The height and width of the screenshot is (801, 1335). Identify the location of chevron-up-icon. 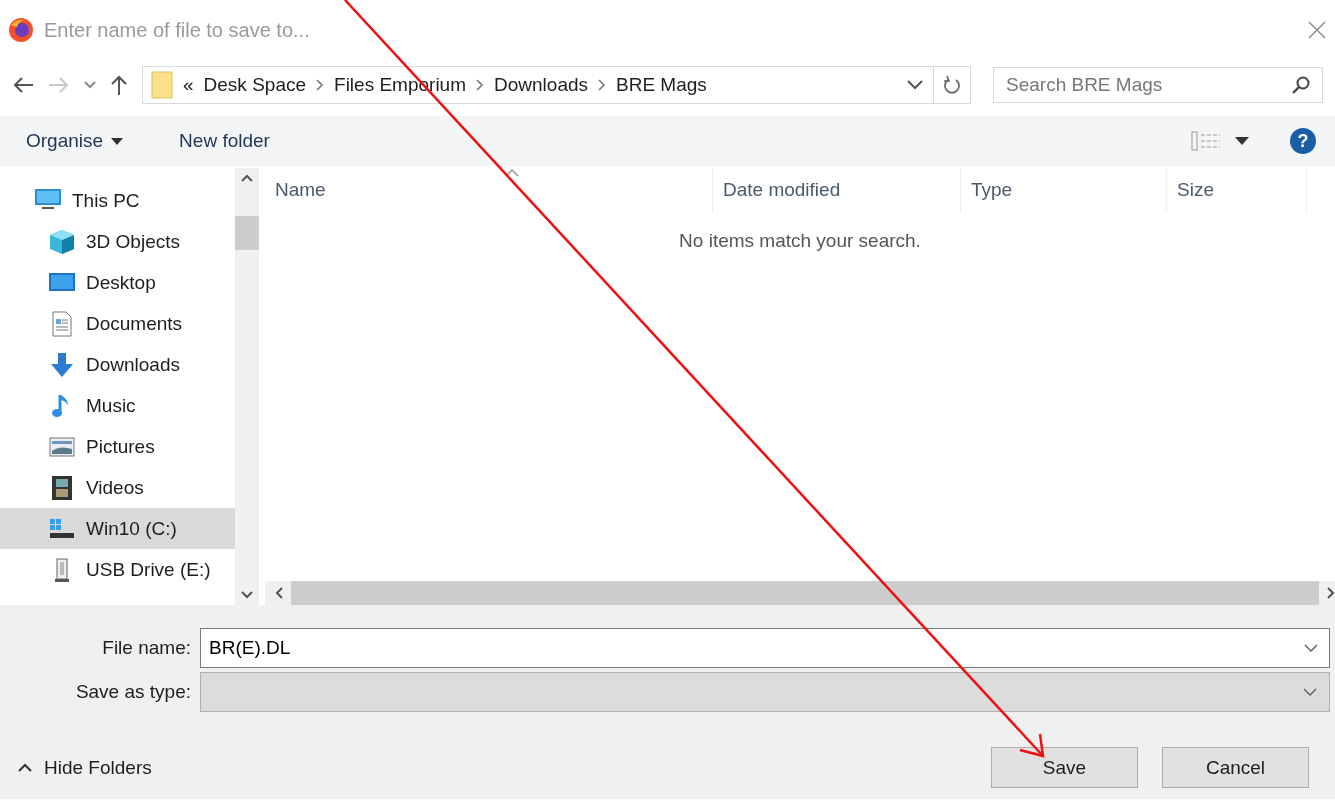
(25, 767).